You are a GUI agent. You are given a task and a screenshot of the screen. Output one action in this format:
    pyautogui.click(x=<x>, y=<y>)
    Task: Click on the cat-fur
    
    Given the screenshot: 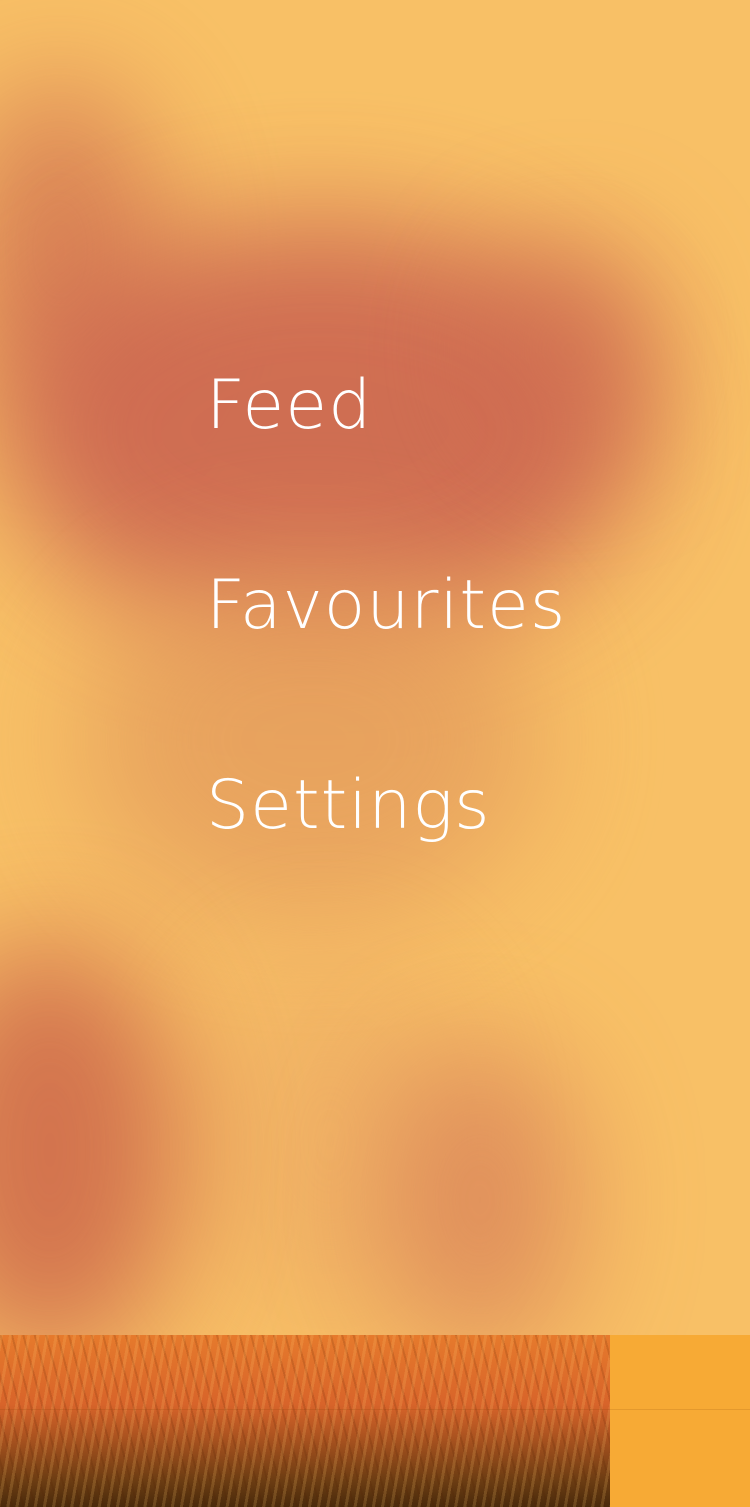 What is the action you would take?
    pyautogui.click(x=330, y=1421)
    